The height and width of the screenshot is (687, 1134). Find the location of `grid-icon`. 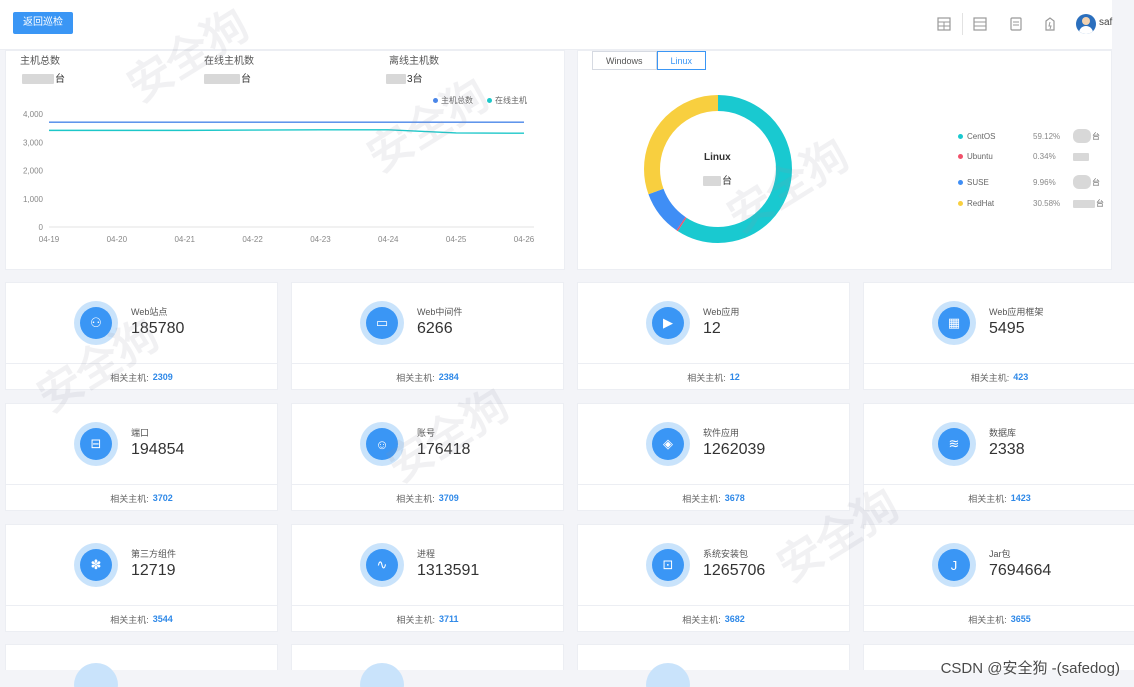

grid-icon is located at coordinates (944, 24).